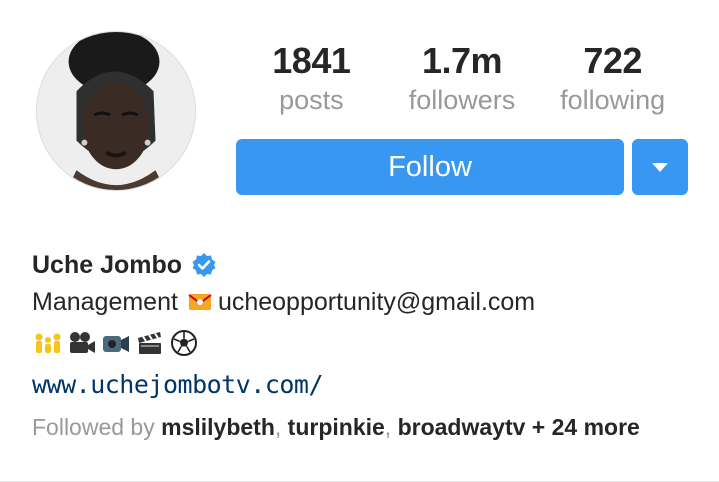 The height and width of the screenshot is (482, 719). I want to click on envelope-icon, so click(200, 302).